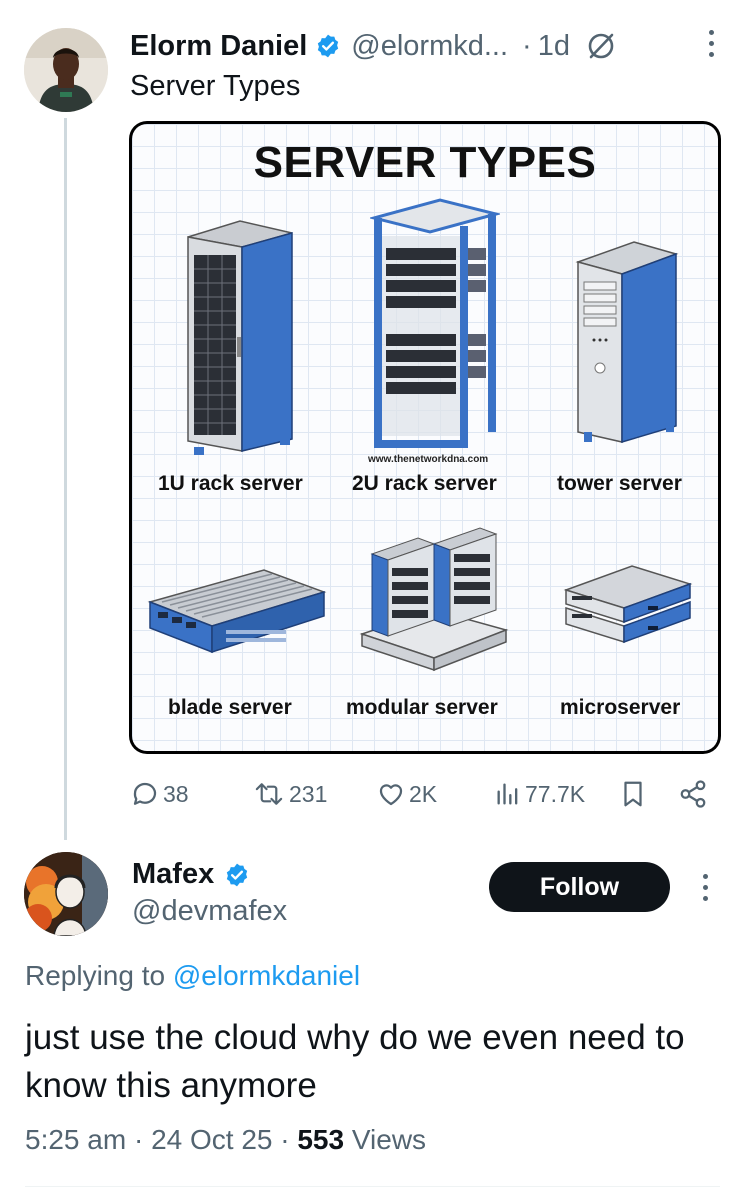 The height and width of the screenshot is (1200, 745). Describe the element at coordinates (173, 874) in the screenshot. I see `reply-author-name: Mafex` at that location.